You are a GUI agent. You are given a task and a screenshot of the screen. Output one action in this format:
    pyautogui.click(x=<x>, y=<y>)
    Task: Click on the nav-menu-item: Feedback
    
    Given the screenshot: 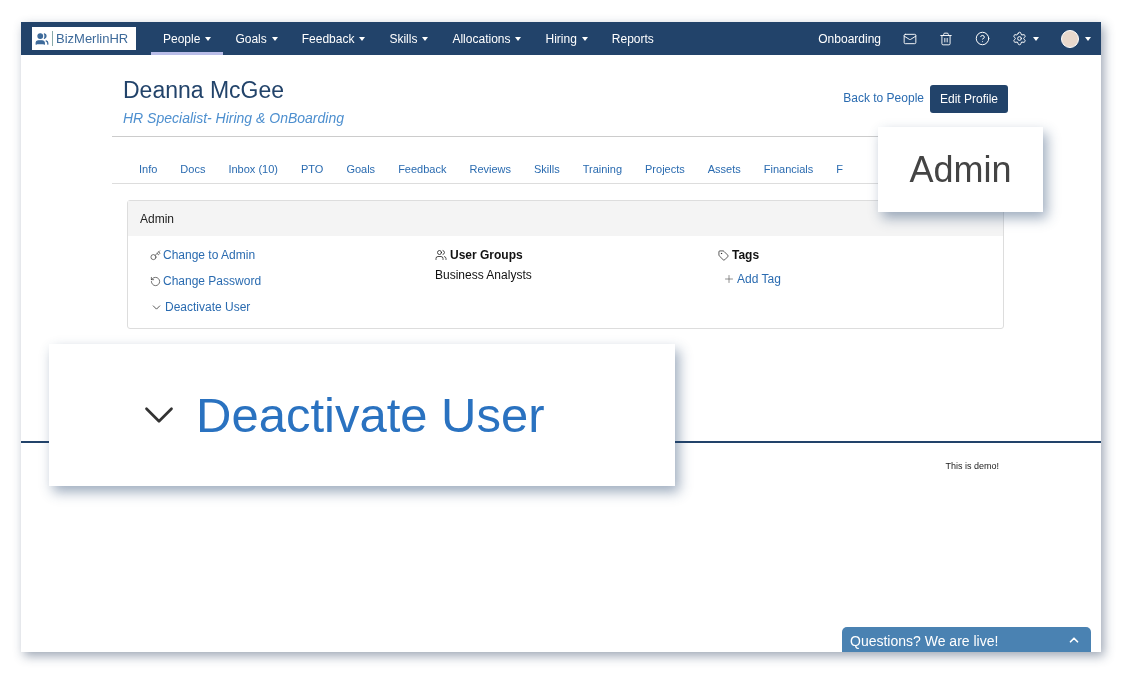 What is the action you would take?
    pyautogui.click(x=333, y=38)
    